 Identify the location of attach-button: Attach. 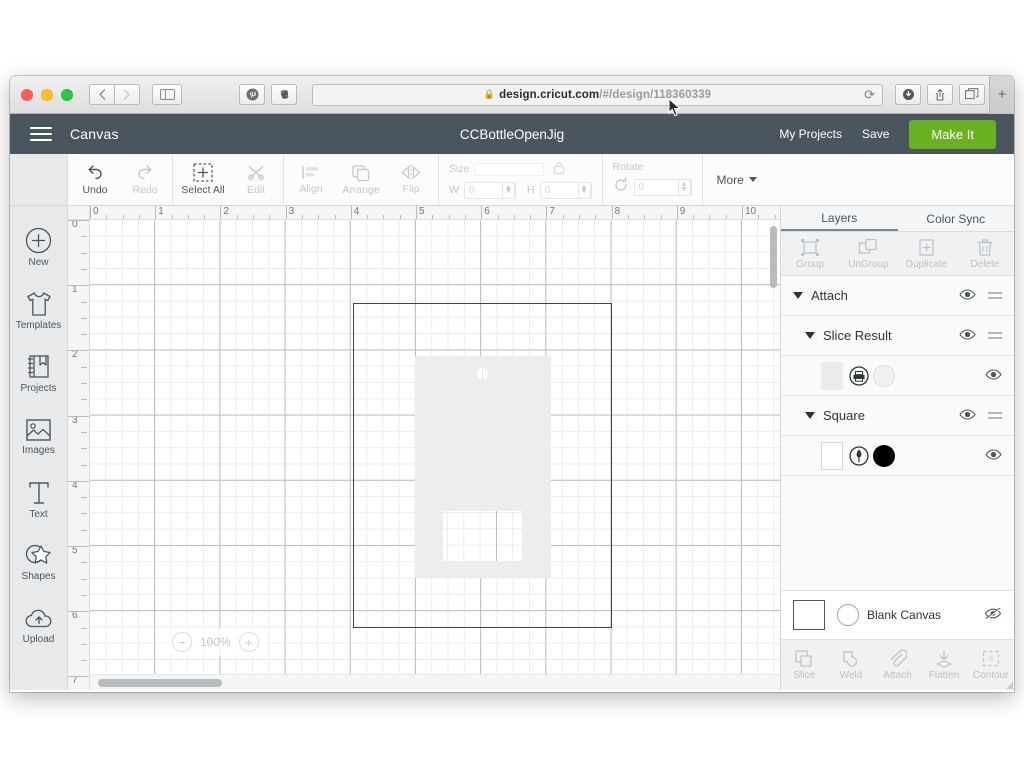
(897, 665).